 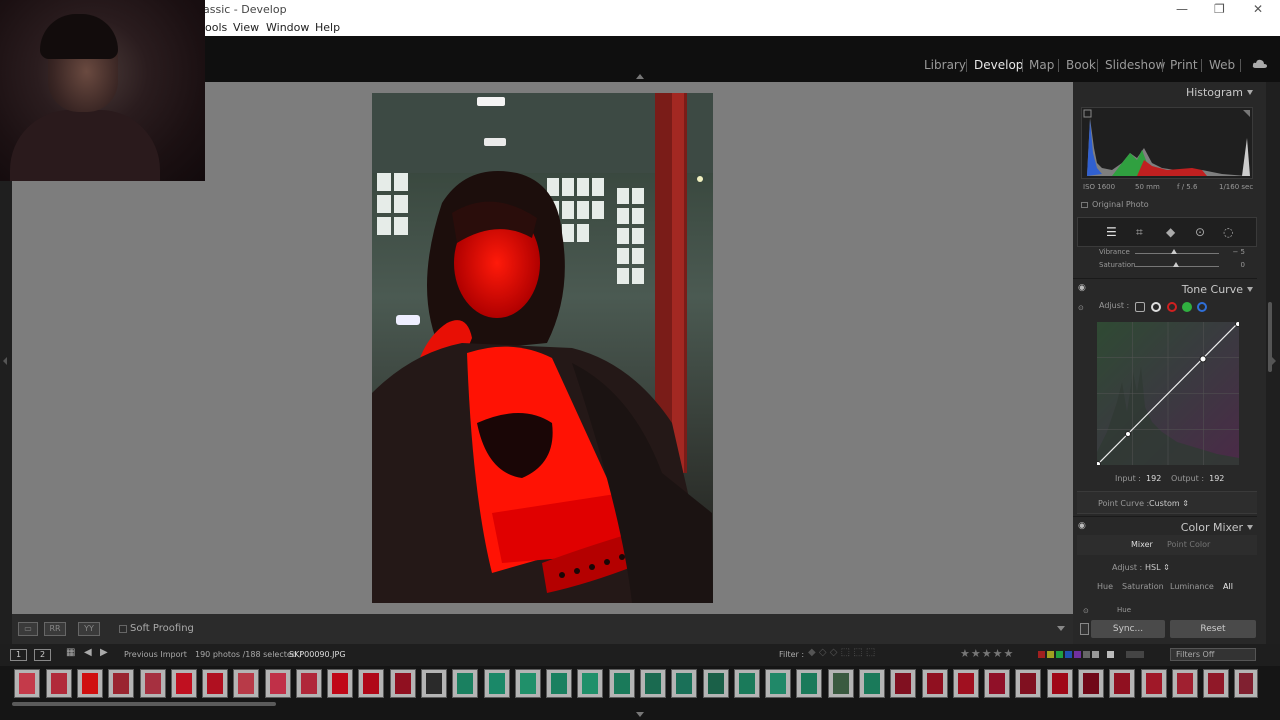 I want to click on saturation-slider-row: Saturation 0, so click(x=1165, y=267).